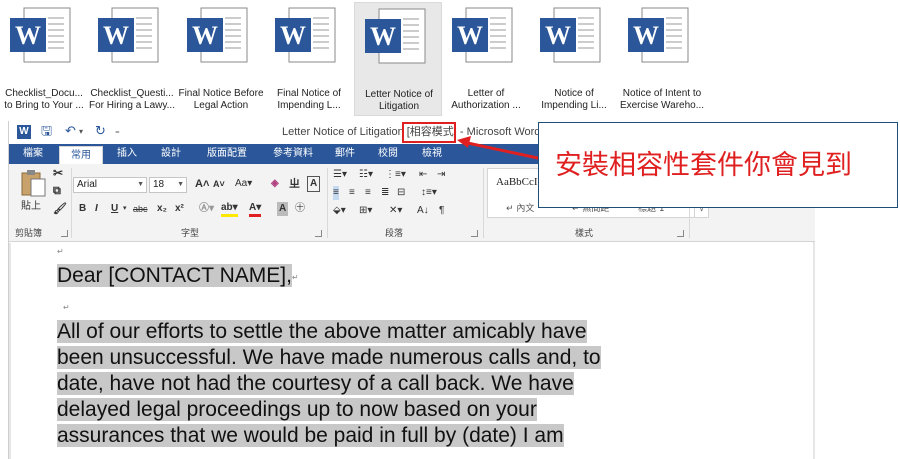  Describe the element at coordinates (395, 175) in the screenshot. I see `multilevel-list-icon: ⋮≡▾` at that location.